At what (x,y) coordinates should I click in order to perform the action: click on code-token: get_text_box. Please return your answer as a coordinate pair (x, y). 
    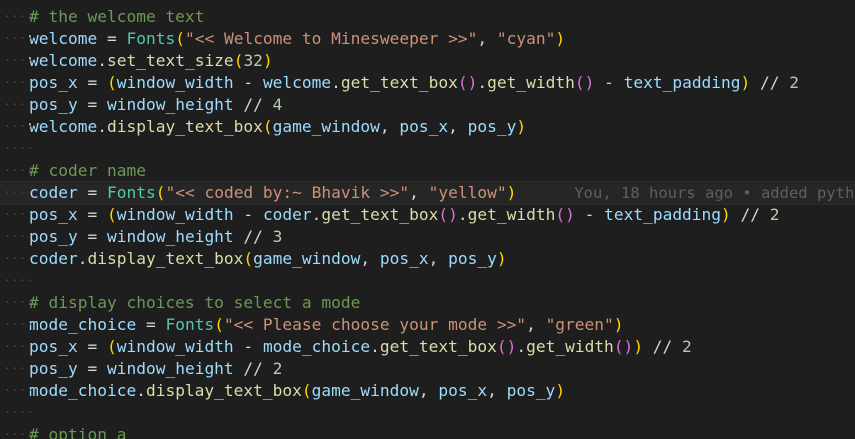
    Looking at the image, I should click on (380, 214).